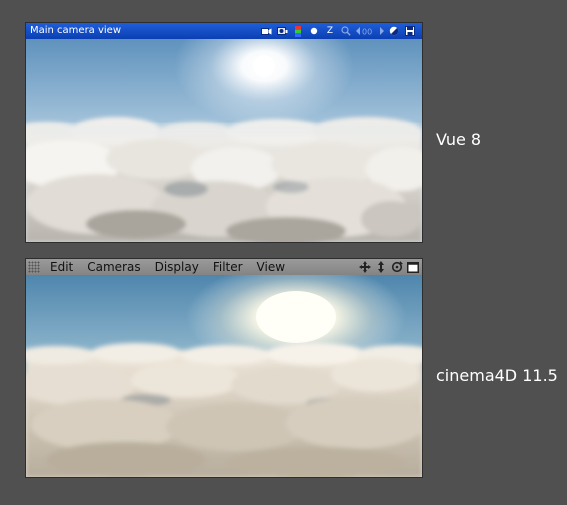 The width and height of the screenshot is (567, 505). What do you see at coordinates (459, 139) in the screenshot?
I see `vue-label: Vue 8` at bounding box center [459, 139].